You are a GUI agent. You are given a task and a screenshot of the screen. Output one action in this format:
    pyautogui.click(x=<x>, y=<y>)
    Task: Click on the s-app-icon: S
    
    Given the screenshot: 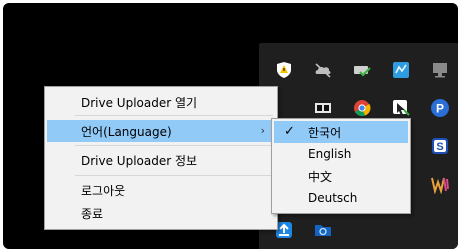 What is the action you would take?
    pyautogui.click(x=440, y=146)
    